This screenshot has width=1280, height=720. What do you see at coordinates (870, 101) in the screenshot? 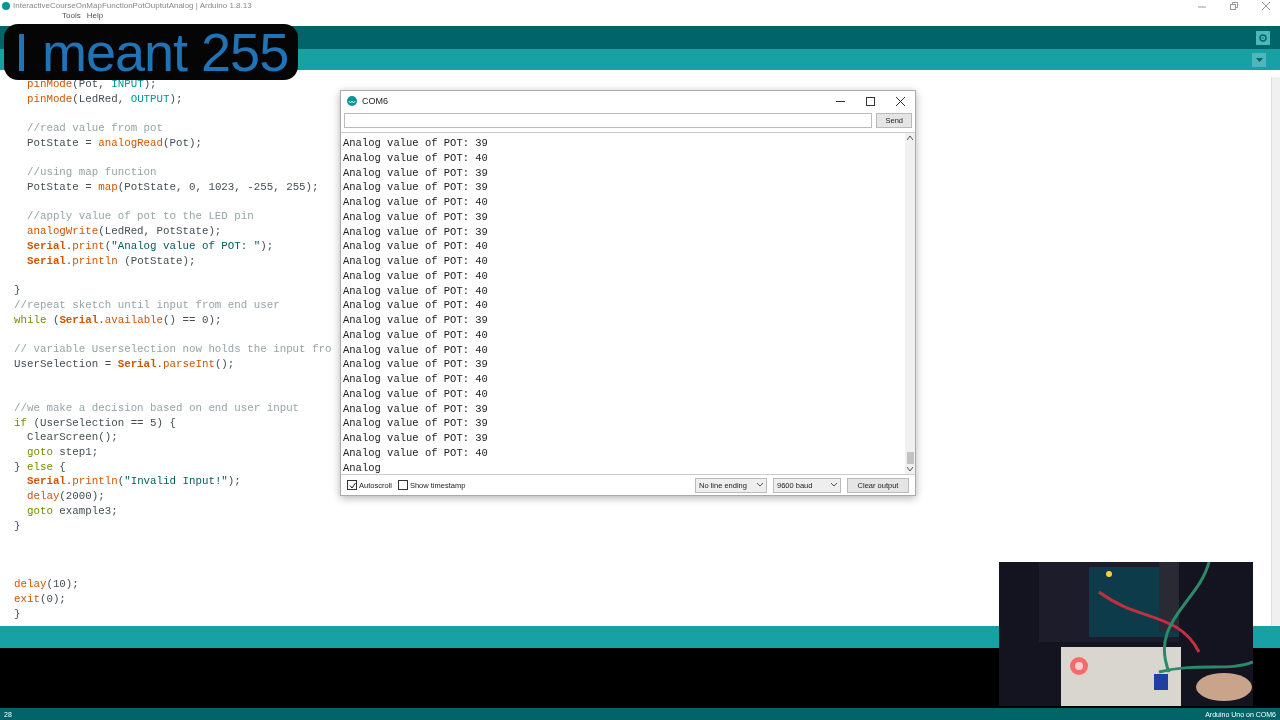
I see `maximize-icon` at bounding box center [870, 101].